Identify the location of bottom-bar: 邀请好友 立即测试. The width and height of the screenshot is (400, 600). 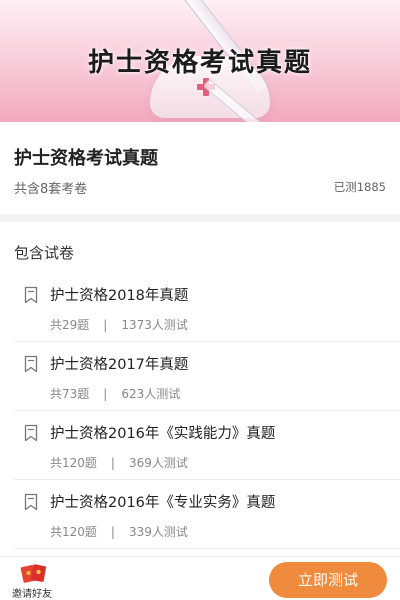
(200, 578).